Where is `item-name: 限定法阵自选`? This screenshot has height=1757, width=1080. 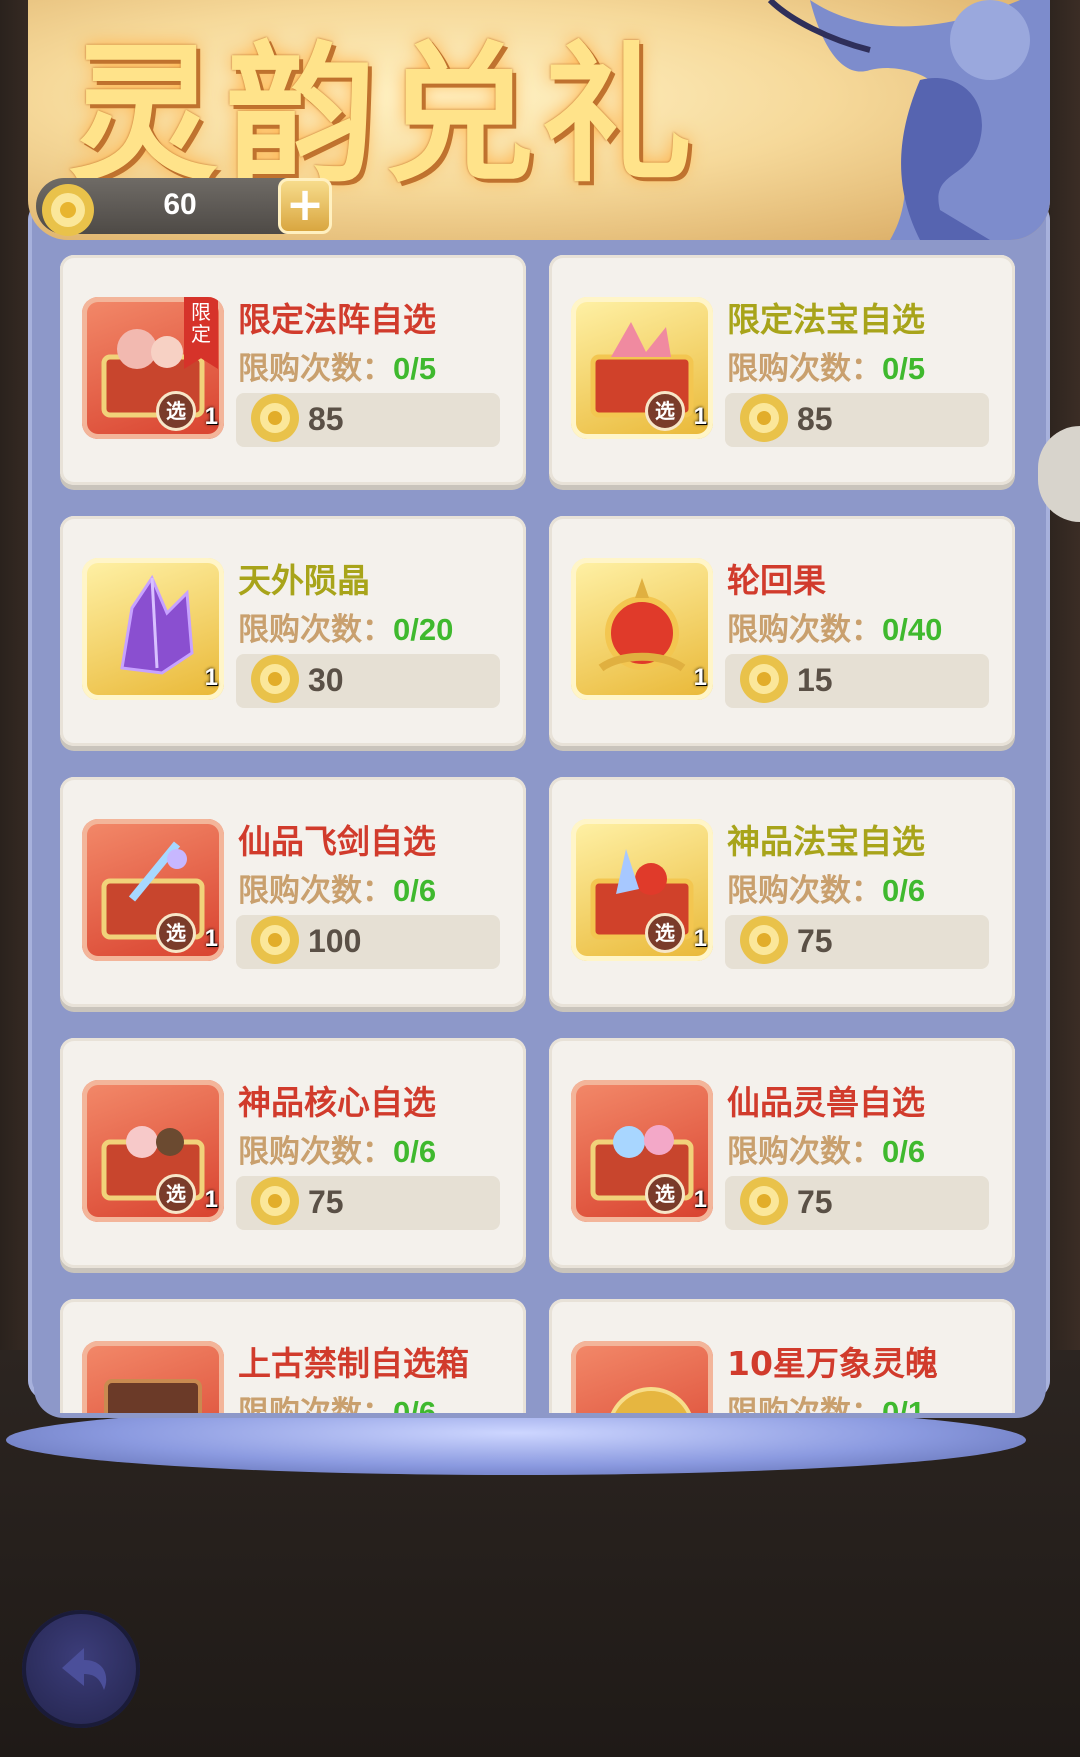 item-name: 限定法阵自选 is located at coordinates (337, 319).